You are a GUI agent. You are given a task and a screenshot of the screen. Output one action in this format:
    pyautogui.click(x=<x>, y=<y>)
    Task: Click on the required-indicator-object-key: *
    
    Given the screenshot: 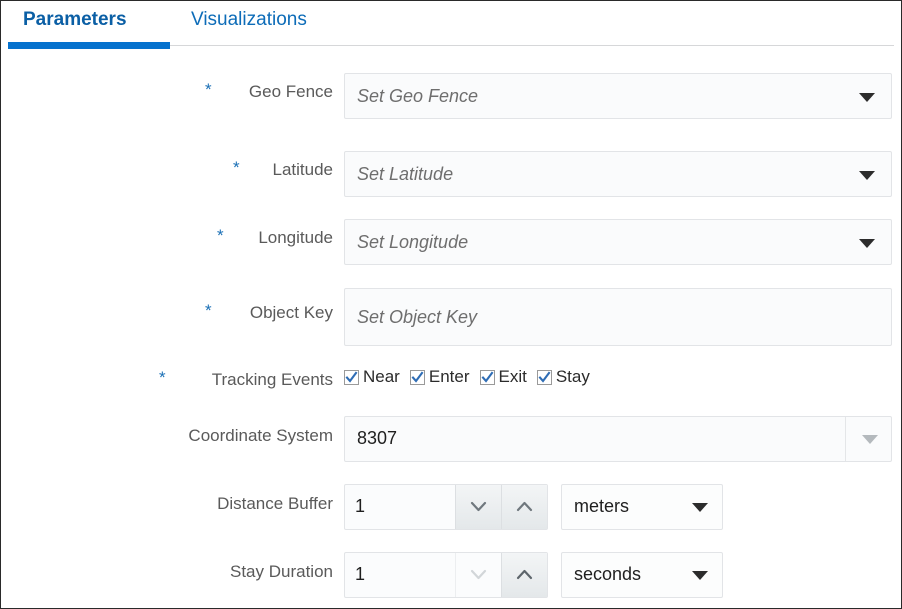 What is the action you would take?
    pyautogui.click(x=208, y=310)
    